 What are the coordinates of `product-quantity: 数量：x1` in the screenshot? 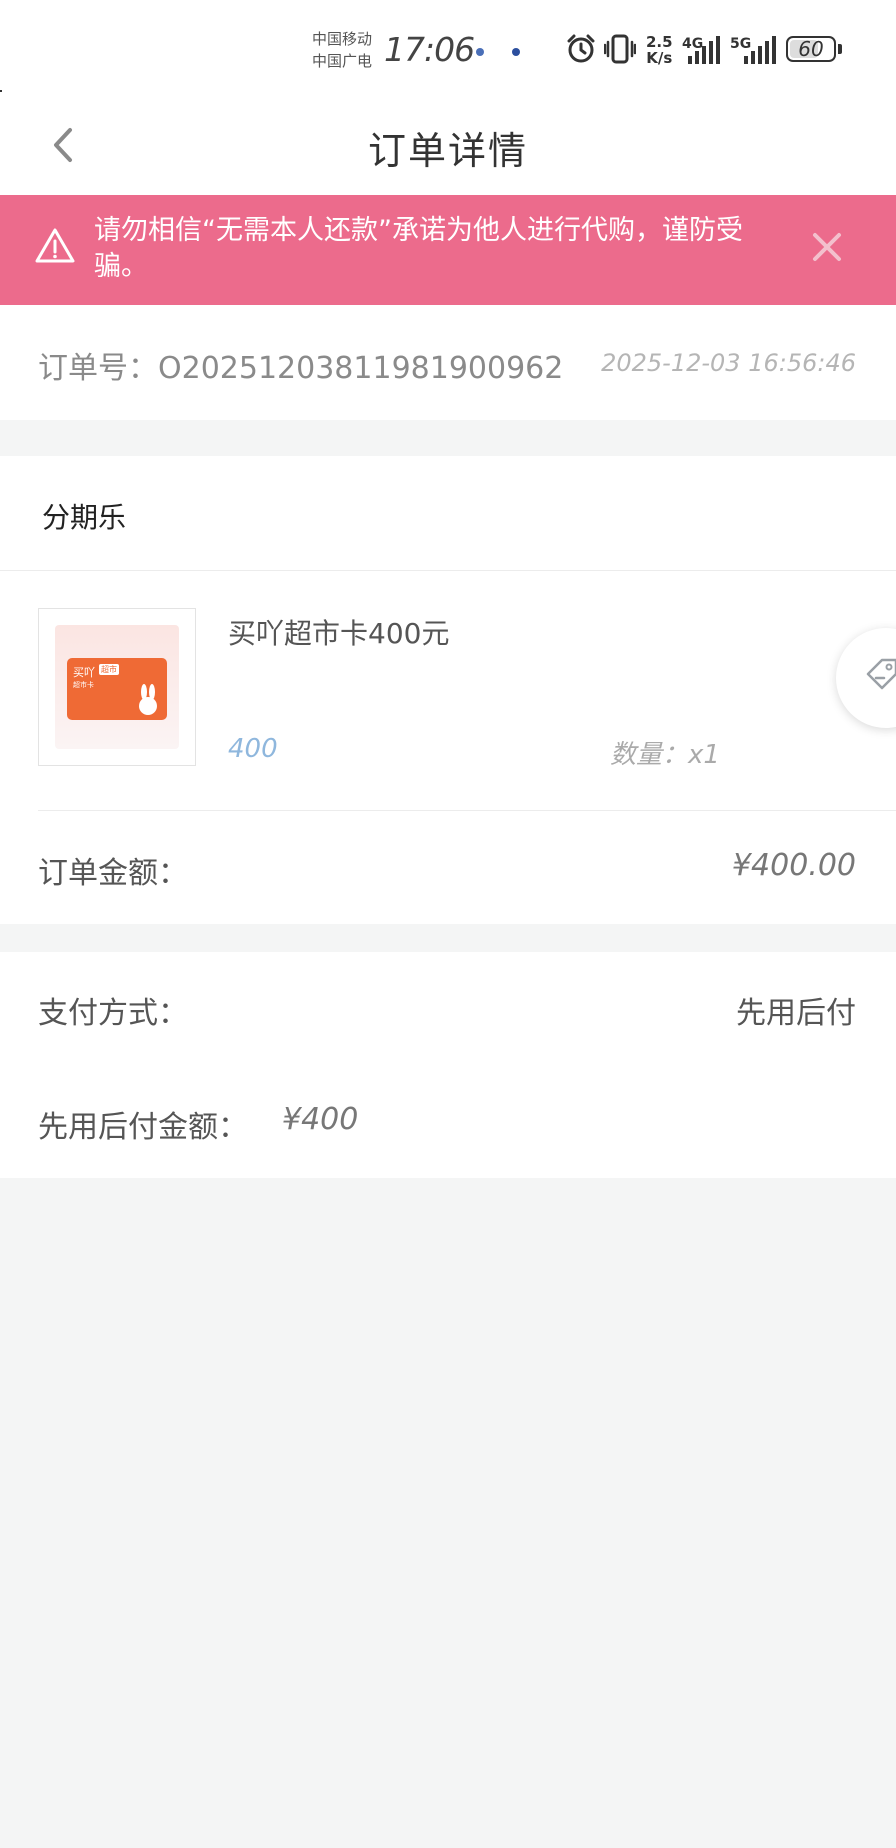 It's located at (665, 752).